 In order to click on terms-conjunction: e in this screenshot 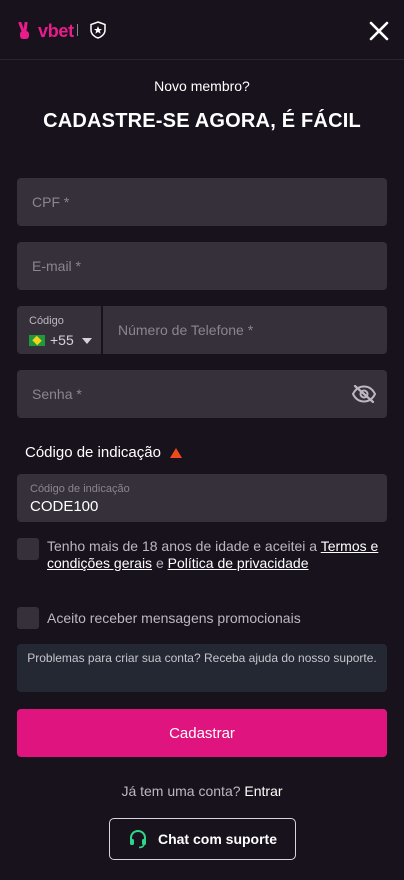, I will do `click(159, 563)`.